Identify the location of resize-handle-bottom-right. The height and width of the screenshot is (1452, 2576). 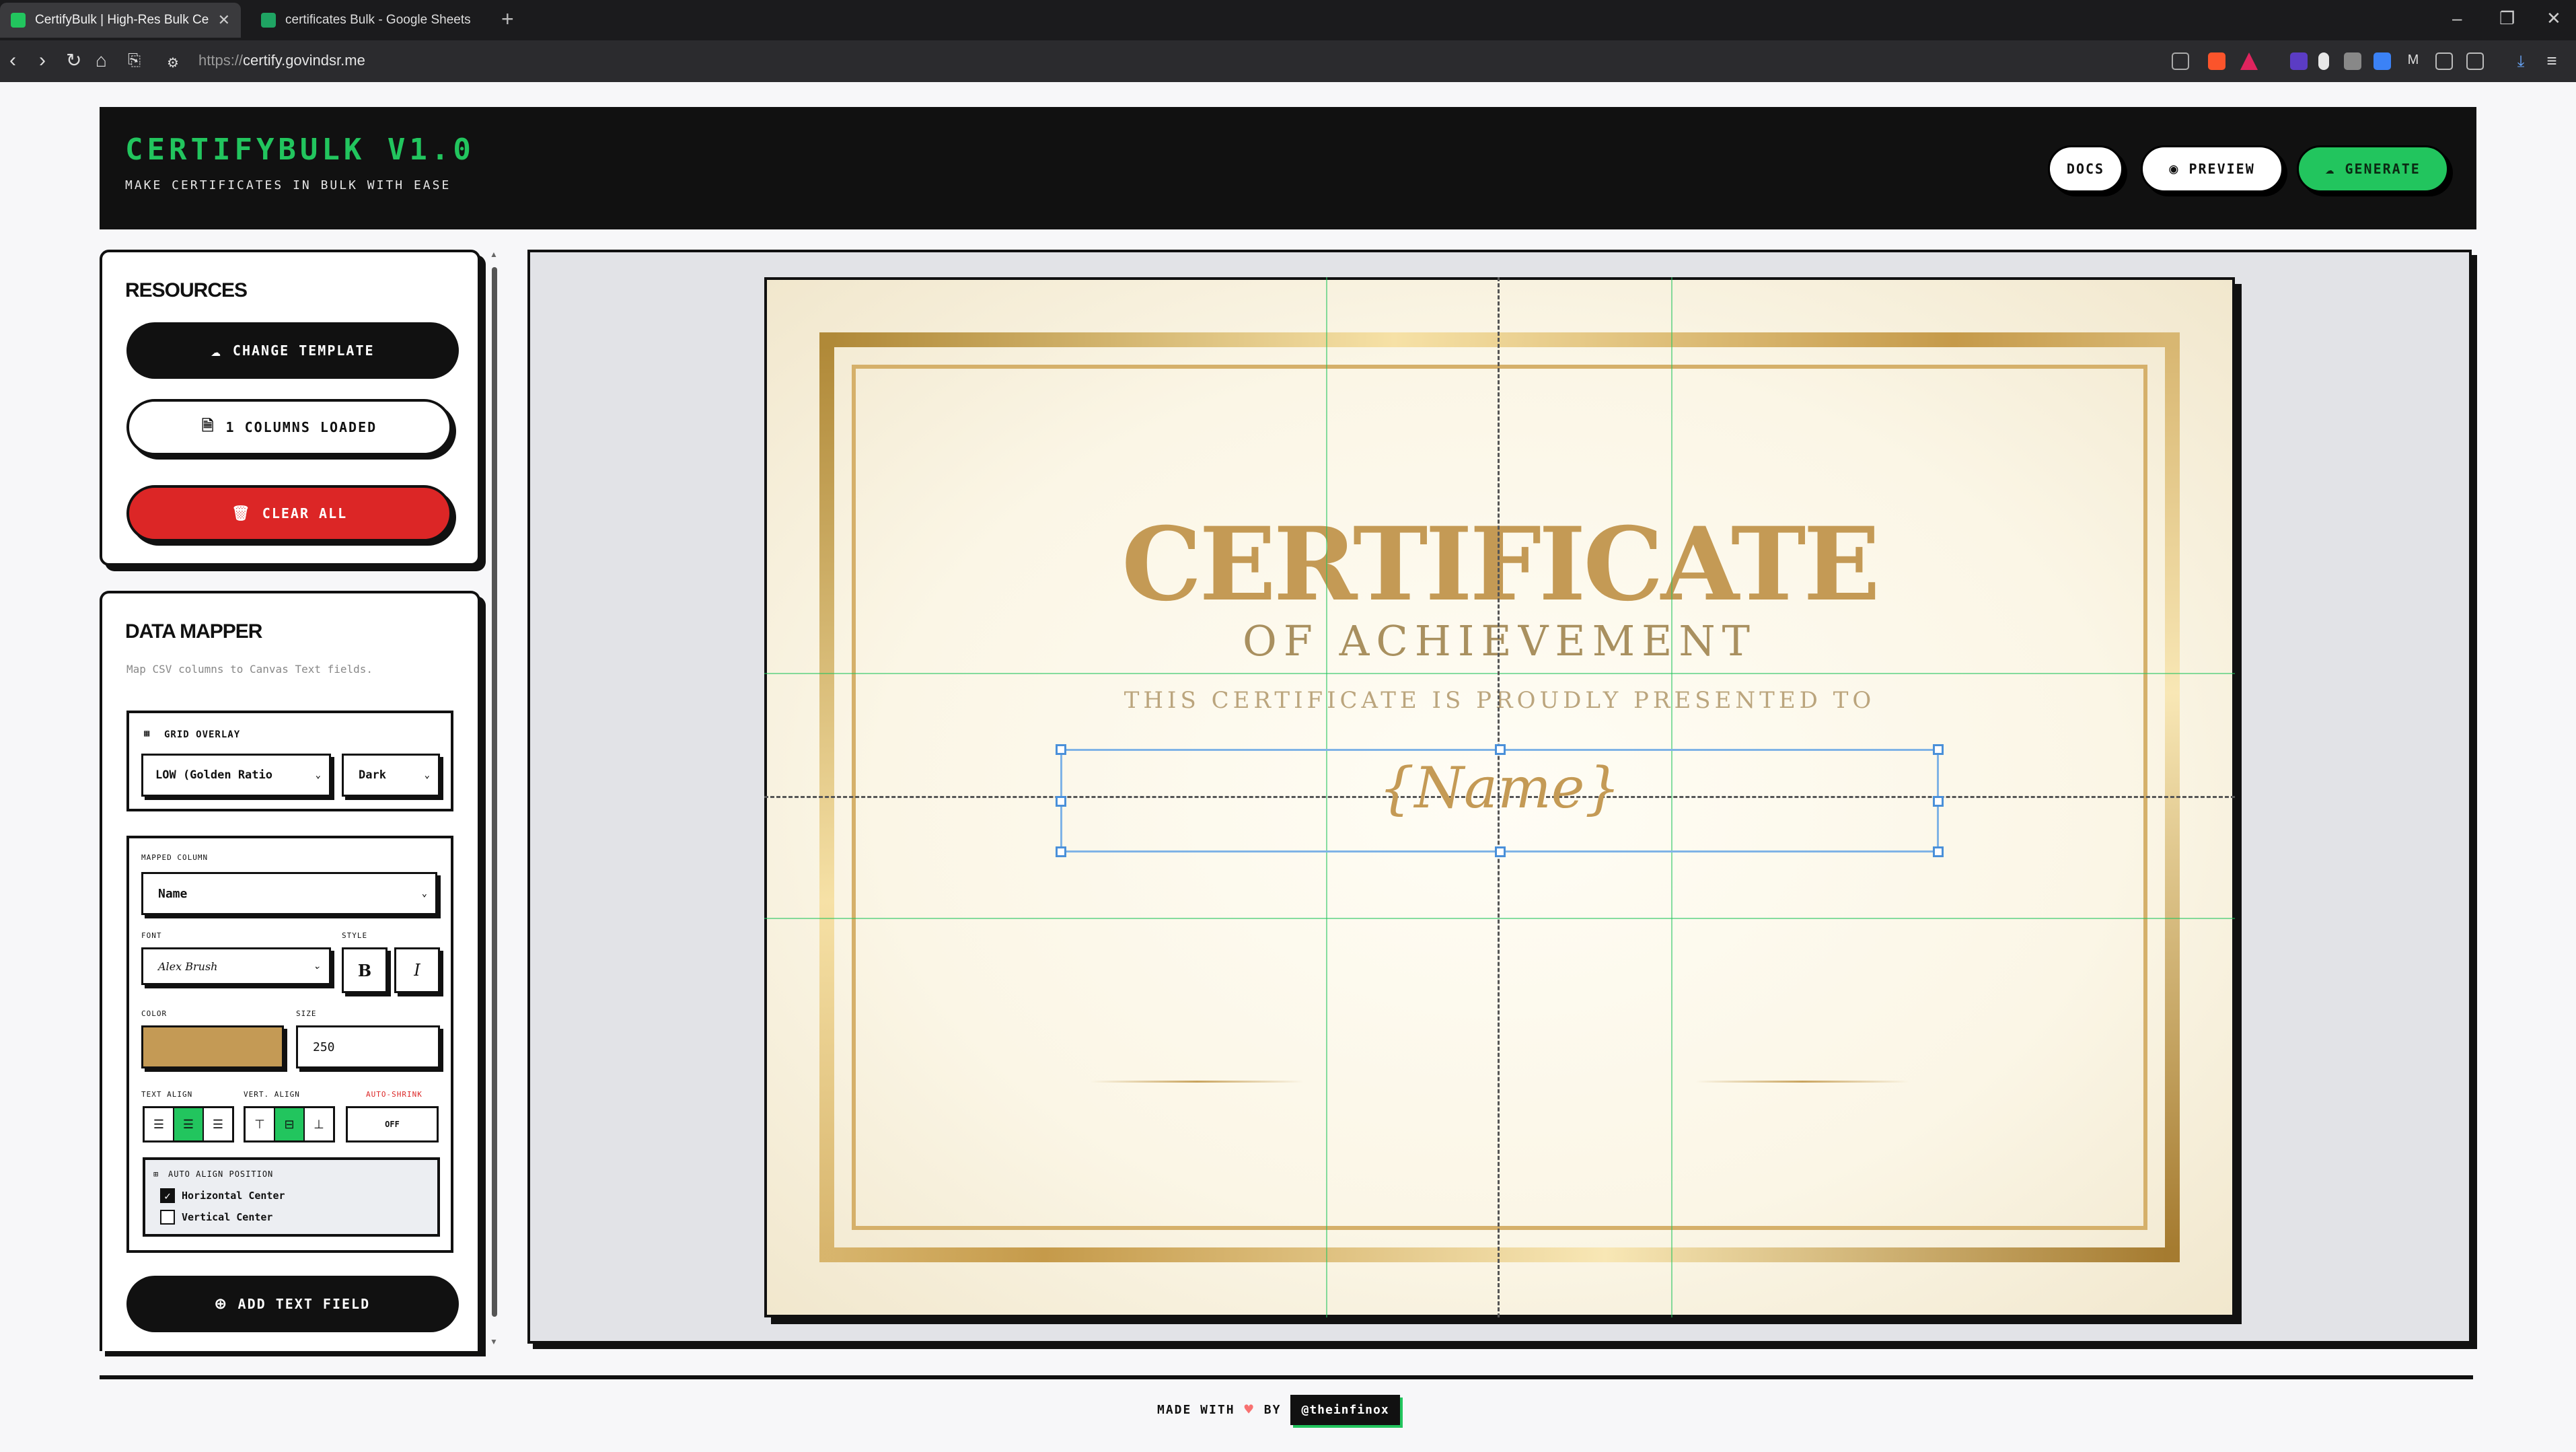
(1938, 851).